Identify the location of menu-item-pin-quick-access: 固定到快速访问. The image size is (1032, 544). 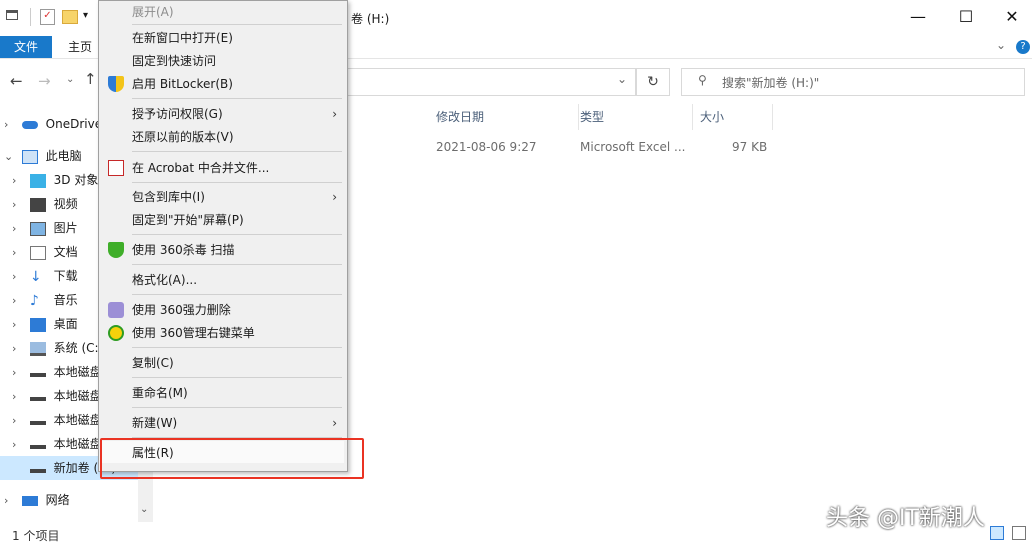
(223, 61).